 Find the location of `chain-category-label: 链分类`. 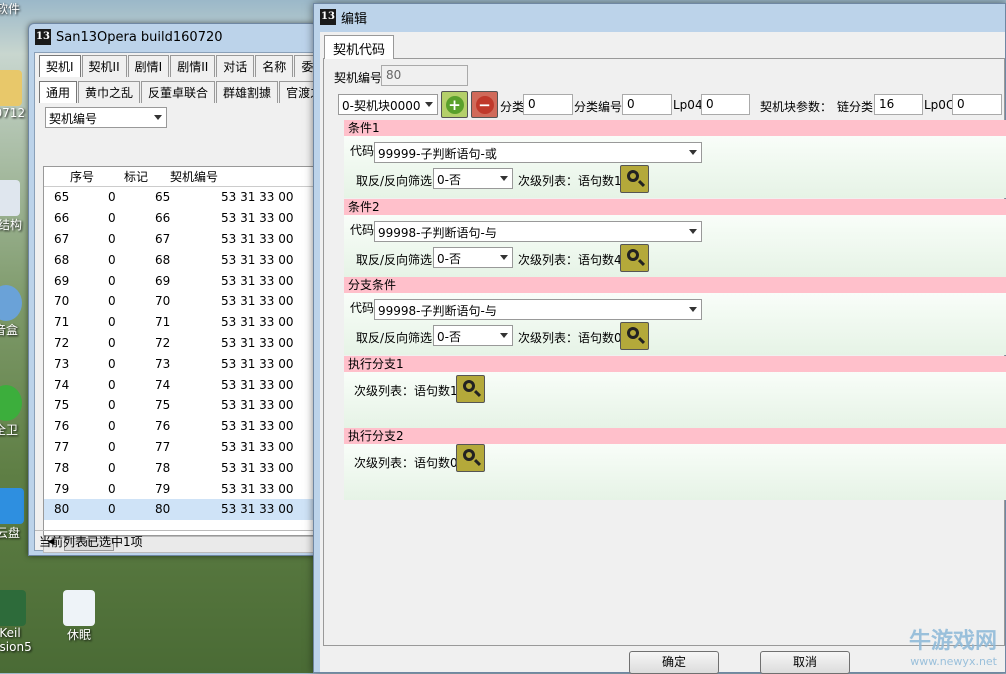

chain-category-label: 链分类 is located at coordinates (855, 107).